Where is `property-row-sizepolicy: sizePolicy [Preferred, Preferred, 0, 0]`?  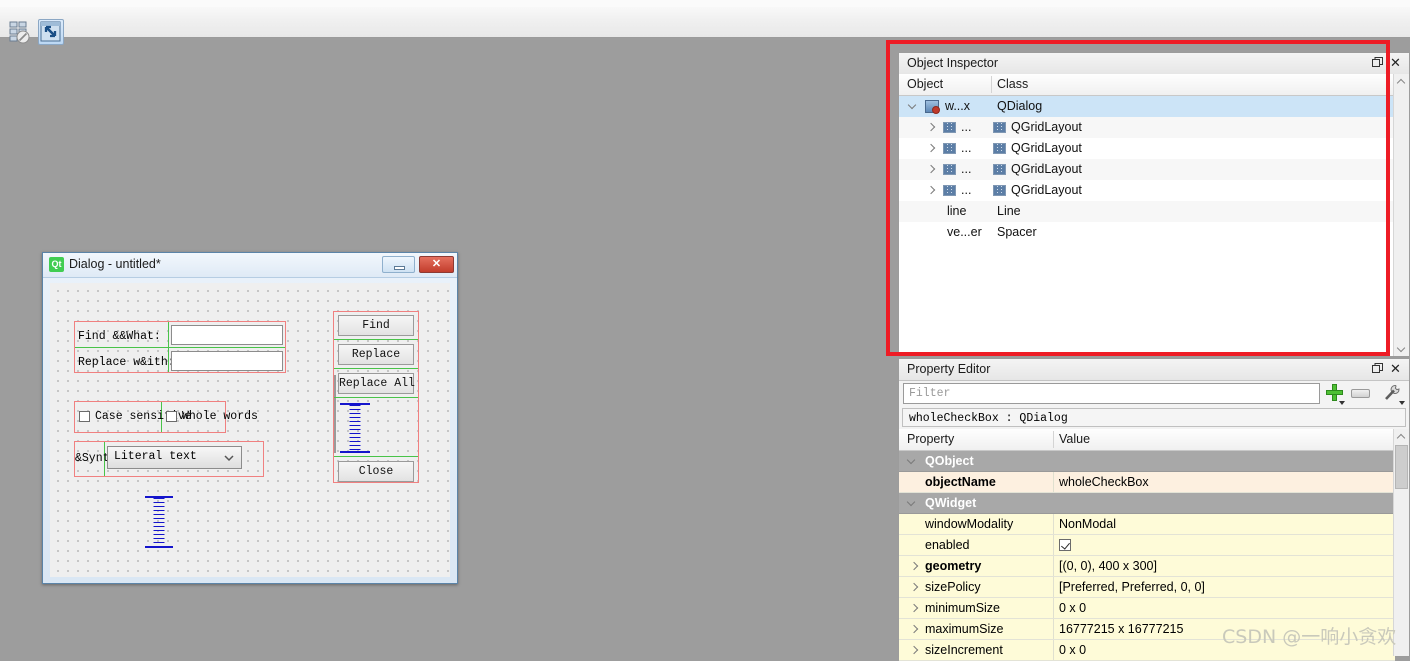 property-row-sizepolicy: sizePolicy [Preferred, Preferred, 0, 0] is located at coordinates (1147, 587).